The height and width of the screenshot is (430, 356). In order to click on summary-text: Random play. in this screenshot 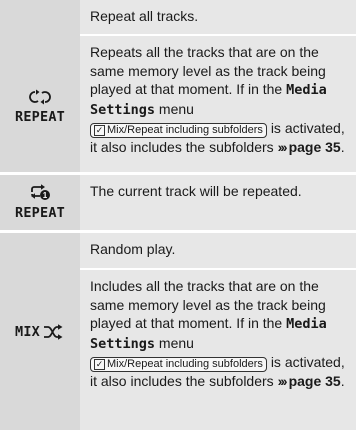, I will do `click(133, 249)`.